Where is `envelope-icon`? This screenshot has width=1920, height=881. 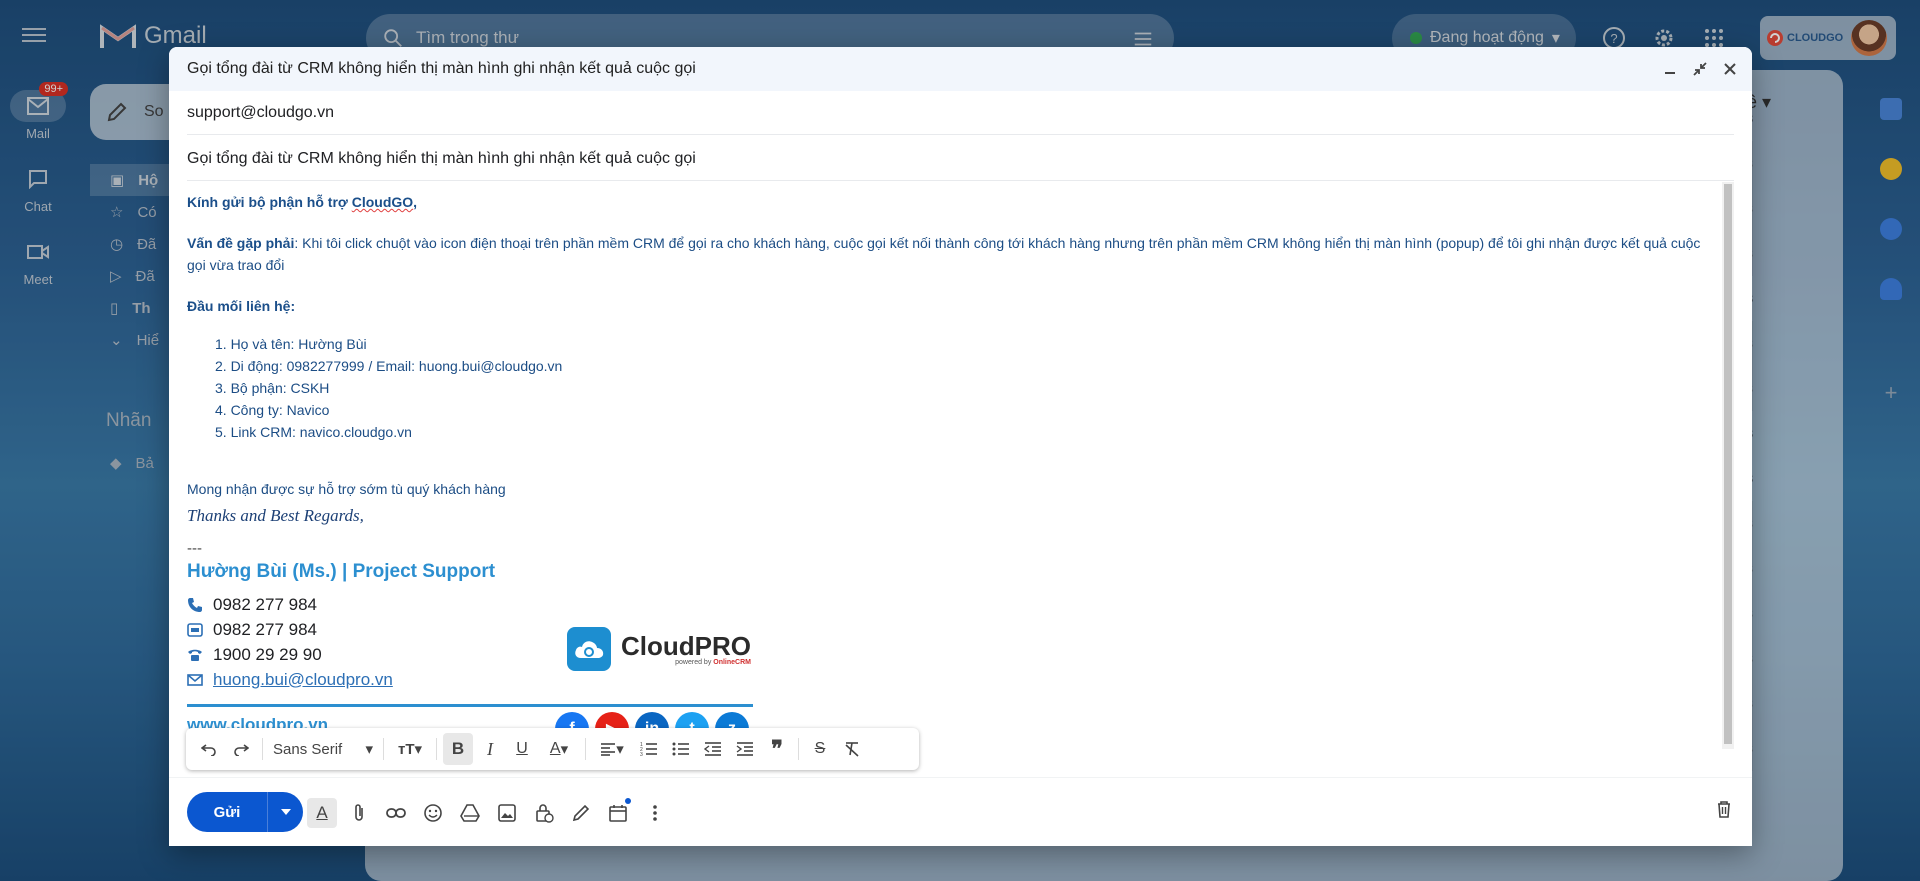
envelope-icon is located at coordinates (195, 679).